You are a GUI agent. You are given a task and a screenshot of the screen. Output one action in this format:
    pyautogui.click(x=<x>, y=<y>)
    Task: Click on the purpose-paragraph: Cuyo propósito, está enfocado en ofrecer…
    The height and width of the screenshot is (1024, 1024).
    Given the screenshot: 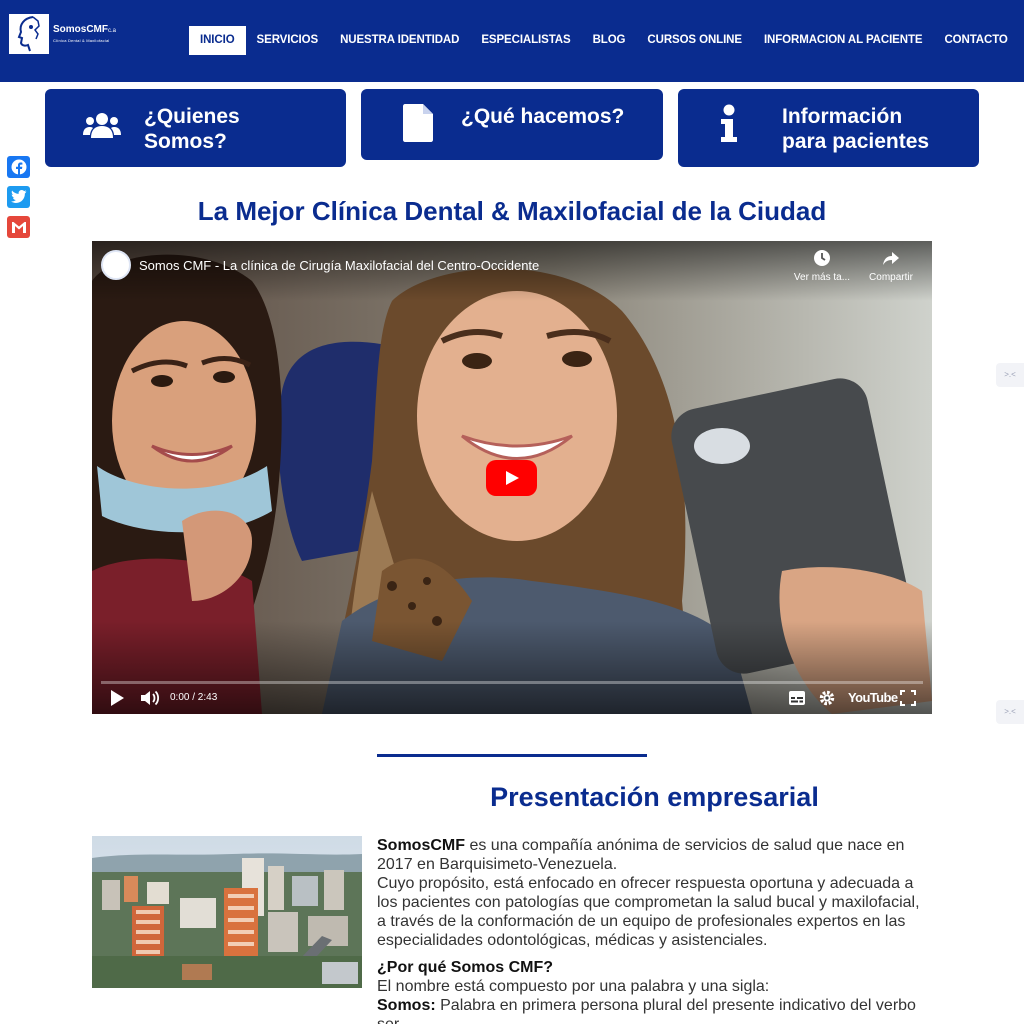 What is the action you would take?
    pyautogui.click(x=648, y=912)
    